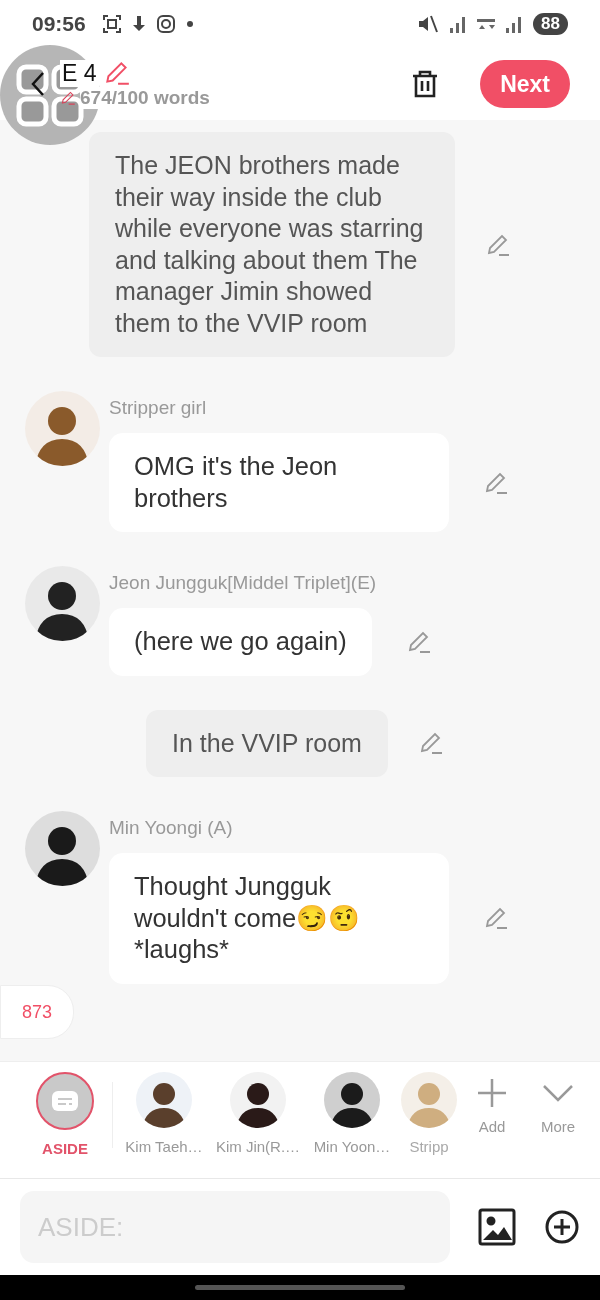 This screenshot has width=600, height=1300. Describe the element at coordinates (65, 1148) in the screenshot. I see `character-label: ASIDE` at that location.